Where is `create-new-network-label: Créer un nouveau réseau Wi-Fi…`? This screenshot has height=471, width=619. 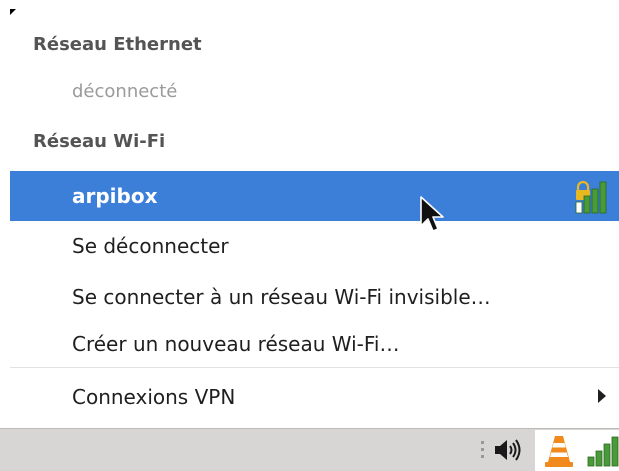 create-new-network-label: Créer un nouveau réseau Wi-Fi… is located at coordinates (236, 344).